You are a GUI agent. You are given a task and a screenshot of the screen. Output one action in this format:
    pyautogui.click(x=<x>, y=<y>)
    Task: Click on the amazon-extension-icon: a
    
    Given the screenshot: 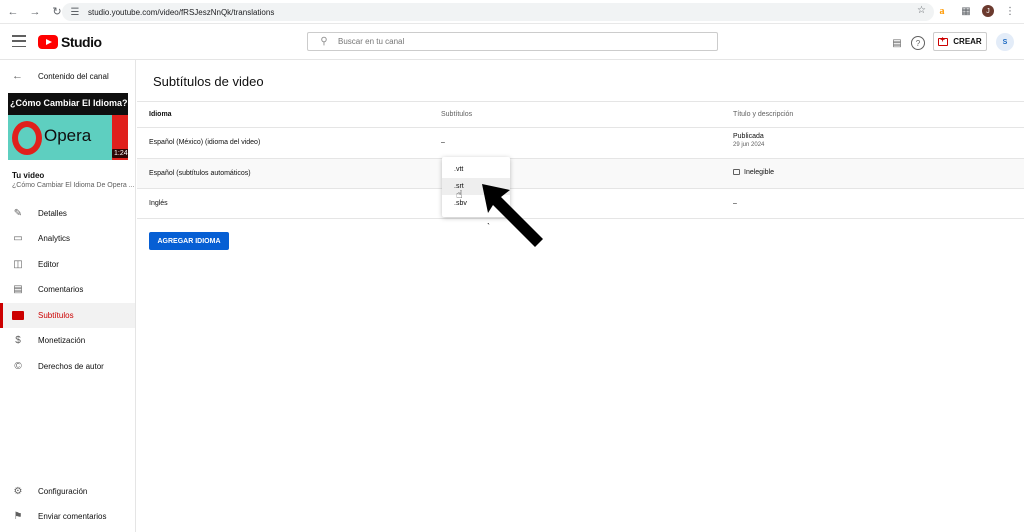 What is the action you would take?
    pyautogui.click(x=942, y=11)
    